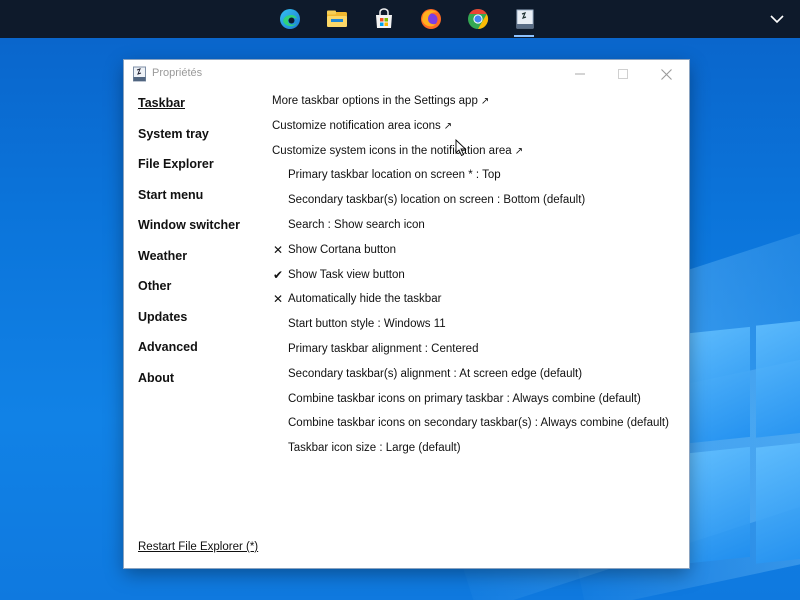  What do you see at coordinates (203, 323) in the screenshot?
I see `sidebar-item-updates: Updates` at bounding box center [203, 323].